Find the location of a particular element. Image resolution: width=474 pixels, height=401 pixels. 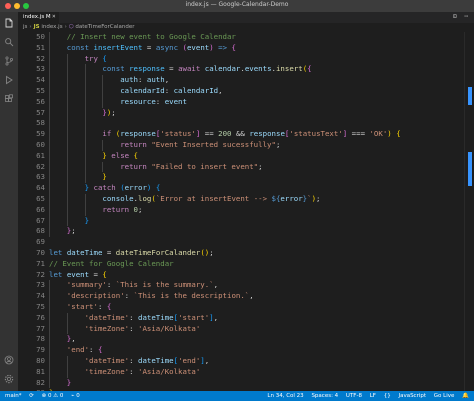

code-line: 80 'dateTime': dateTime['end'], is located at coordinates (241, 361).